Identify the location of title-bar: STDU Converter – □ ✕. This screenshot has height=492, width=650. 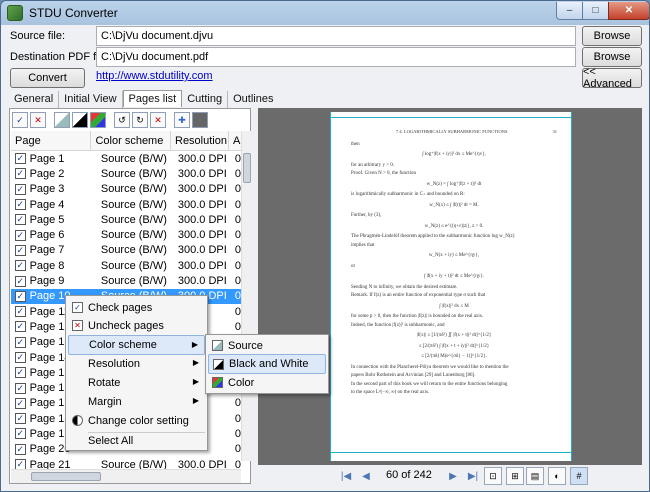
(325, 13).